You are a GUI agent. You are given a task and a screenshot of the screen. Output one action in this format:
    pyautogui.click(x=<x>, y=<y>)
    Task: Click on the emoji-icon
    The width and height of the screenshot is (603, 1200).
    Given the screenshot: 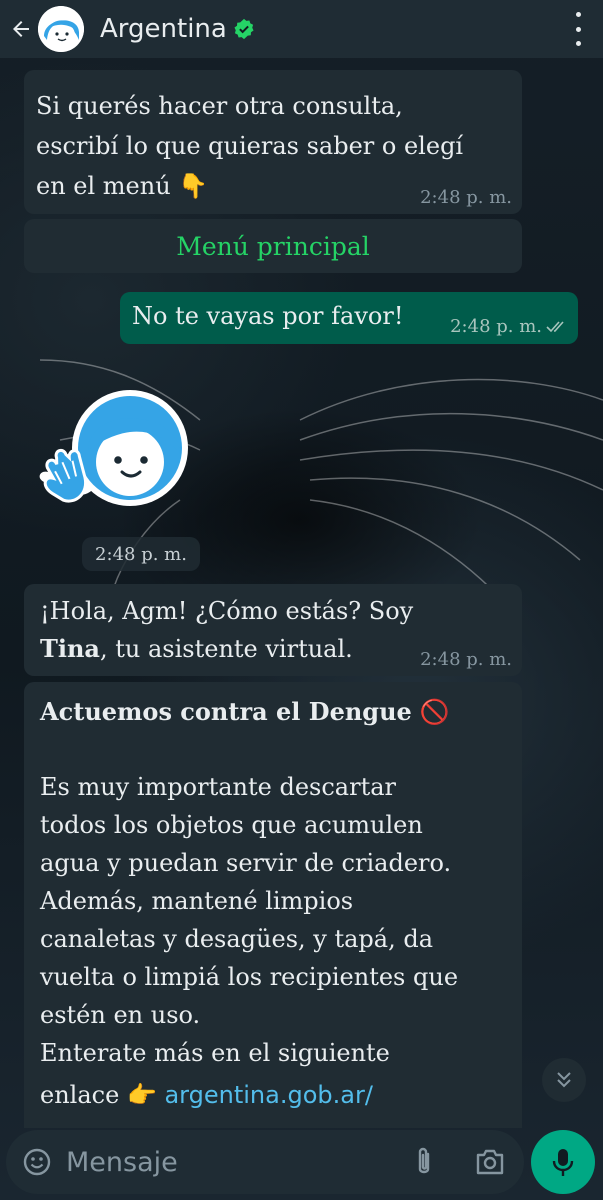 What is the action you would take?
    pyautogui.click(x=37, y=1162)
    